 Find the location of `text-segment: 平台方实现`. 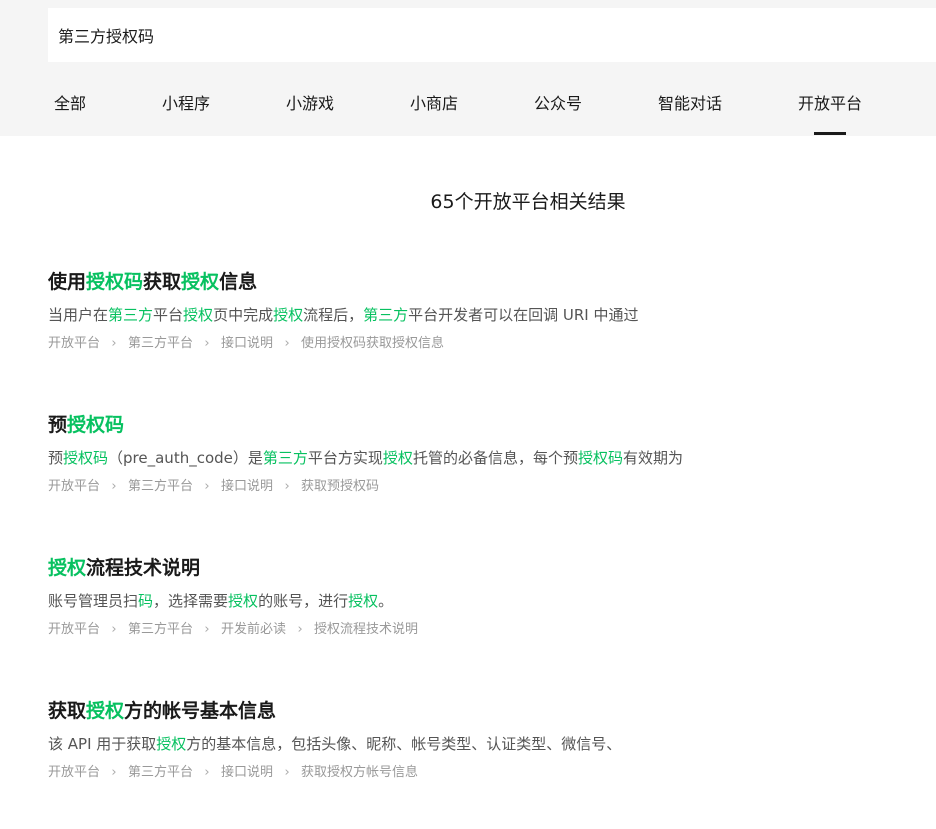

text-segment: 平台方实现 is located at coordinates (345, 458).